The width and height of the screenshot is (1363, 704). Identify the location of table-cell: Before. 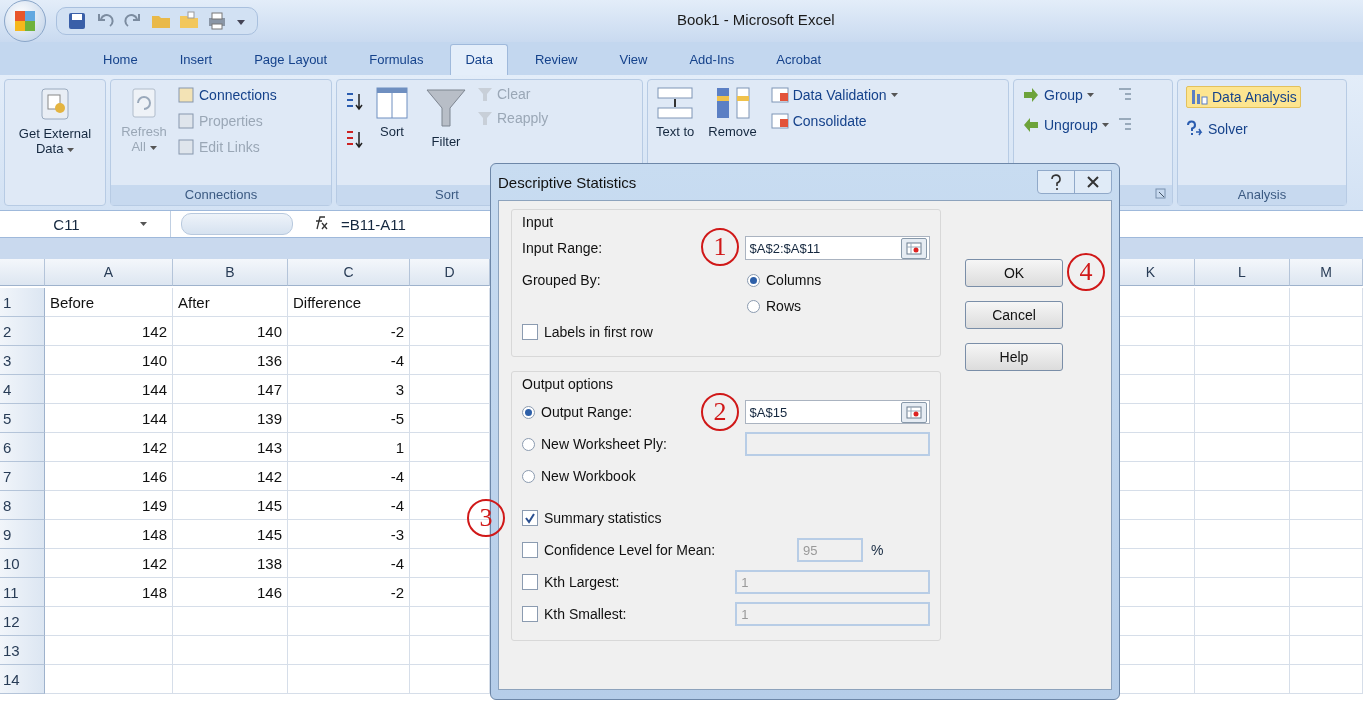
(109, 302).